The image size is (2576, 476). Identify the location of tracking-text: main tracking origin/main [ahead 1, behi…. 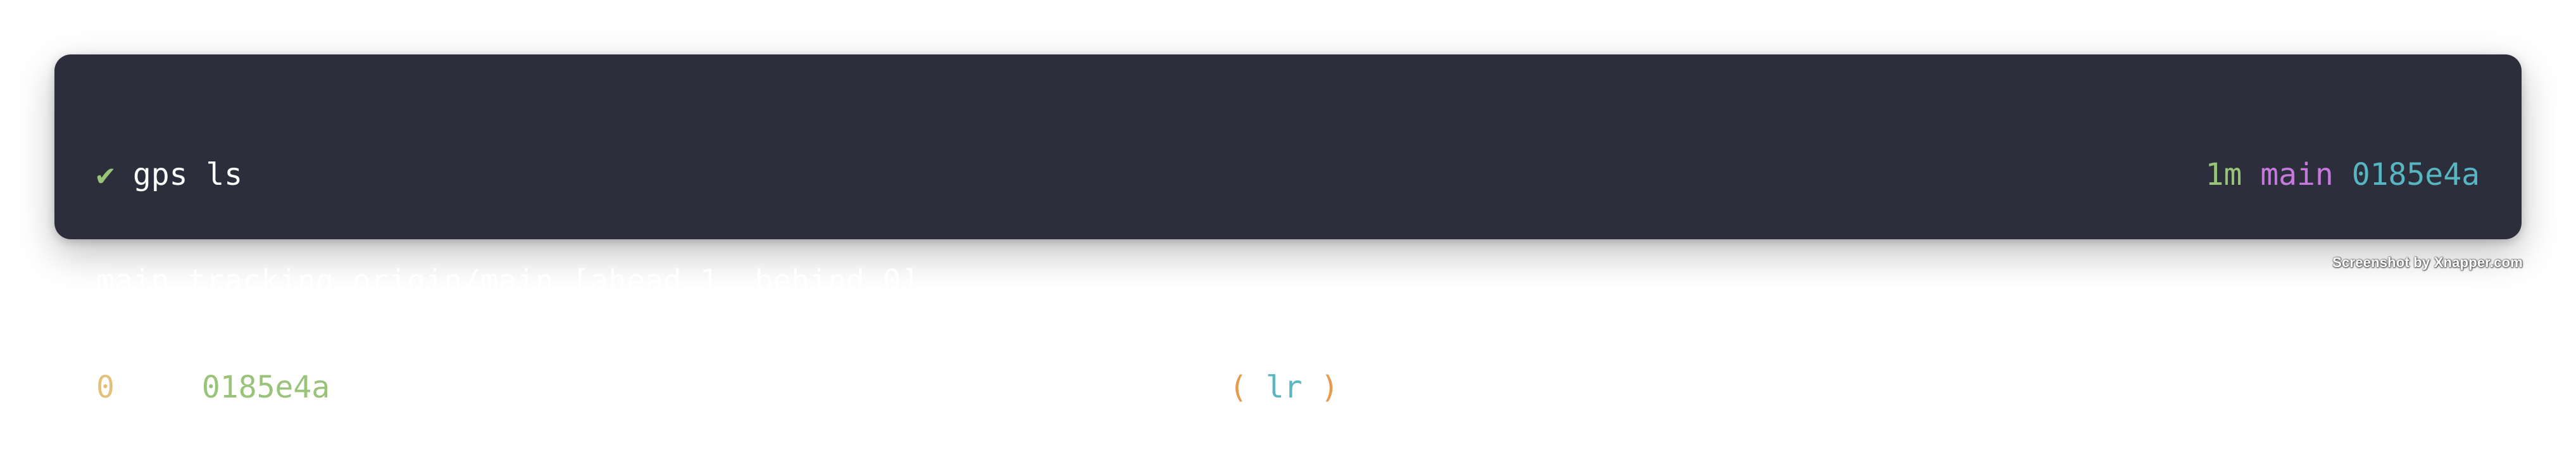
(508, 281).